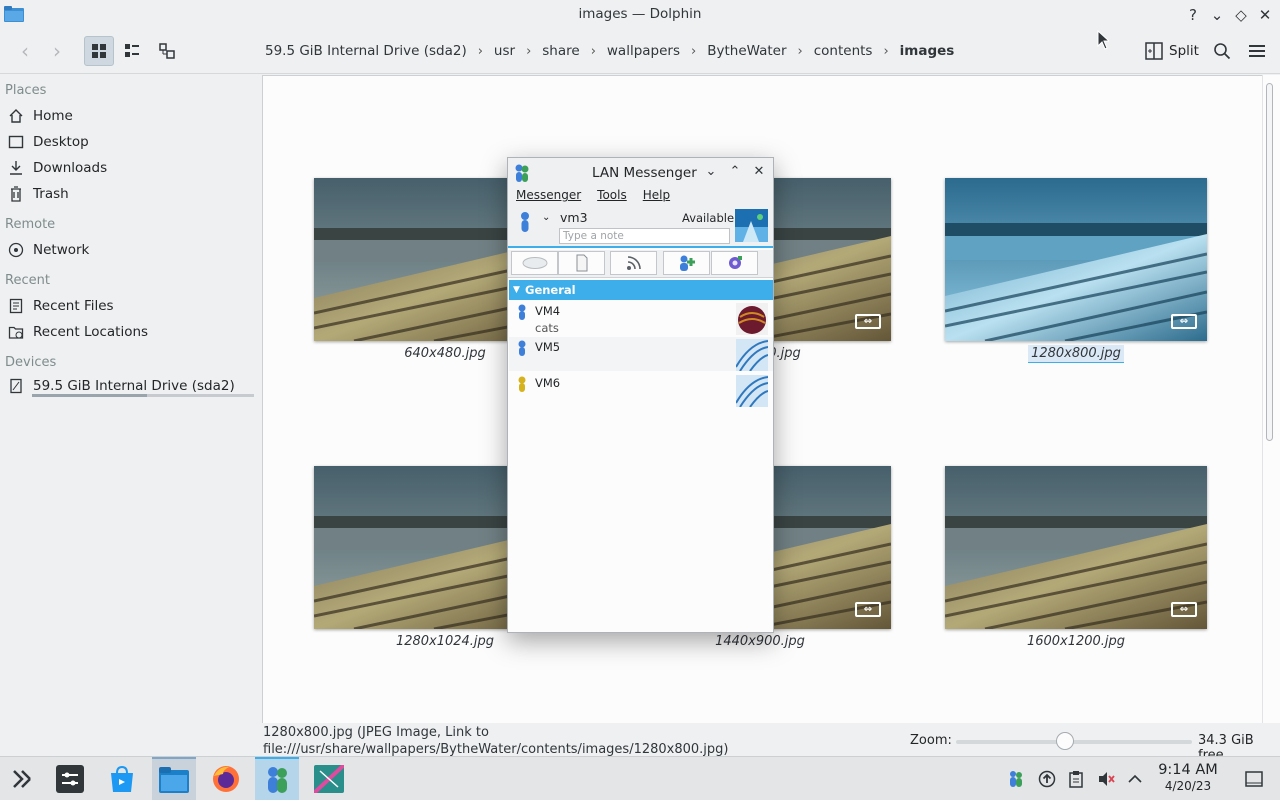 Image resolution: width=1280 pixels, height=800 pixels. Describe the element at coordinates (27, 280) in the screenshot. I see `section-title-recent: Recent` at that location.